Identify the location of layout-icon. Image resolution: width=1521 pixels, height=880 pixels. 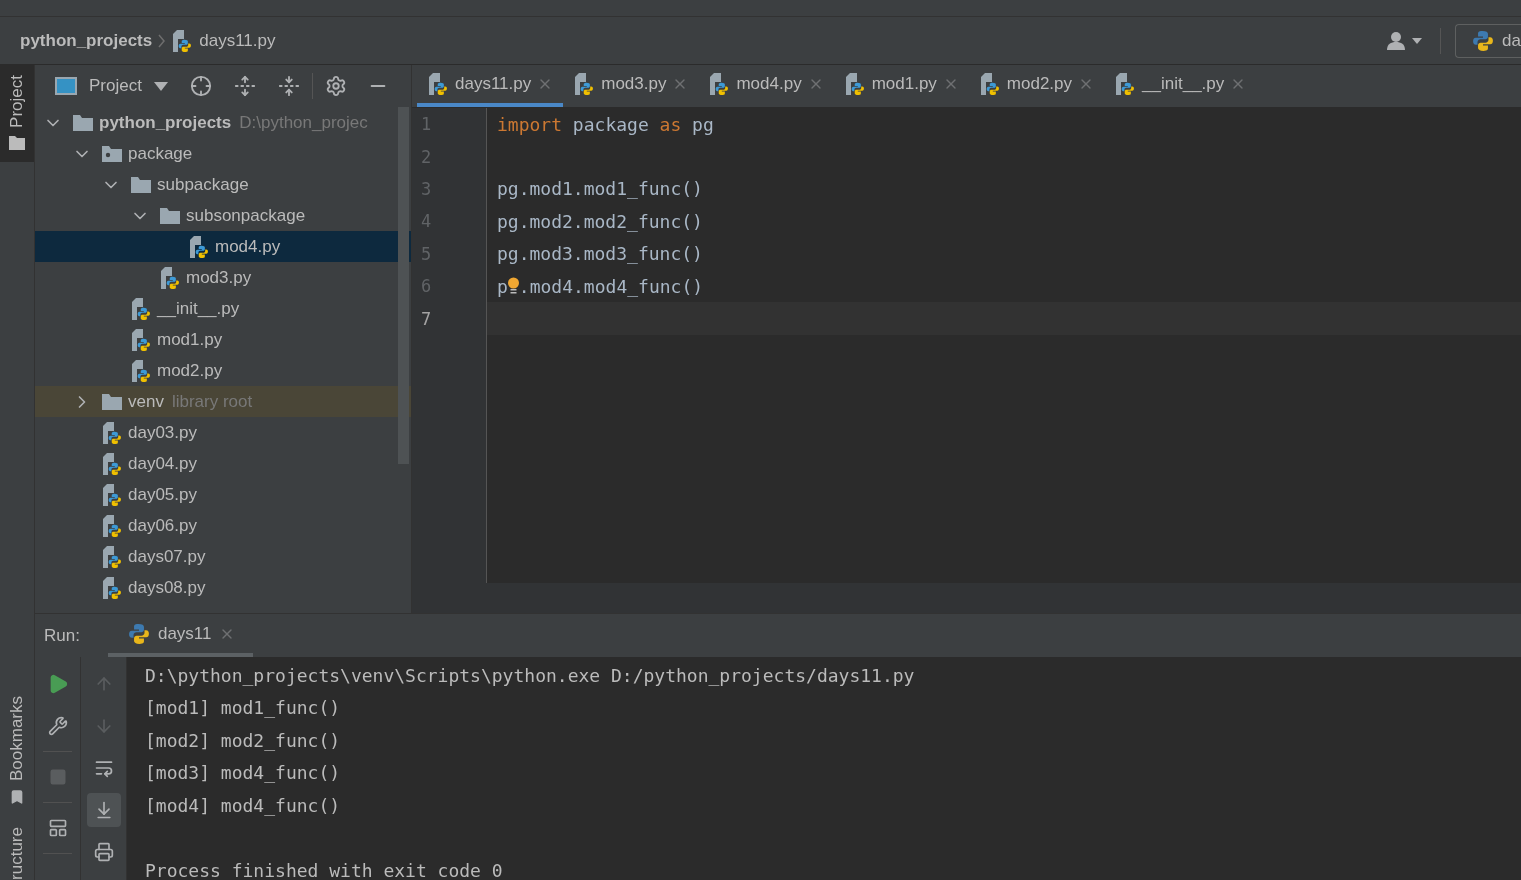
(57, 828).